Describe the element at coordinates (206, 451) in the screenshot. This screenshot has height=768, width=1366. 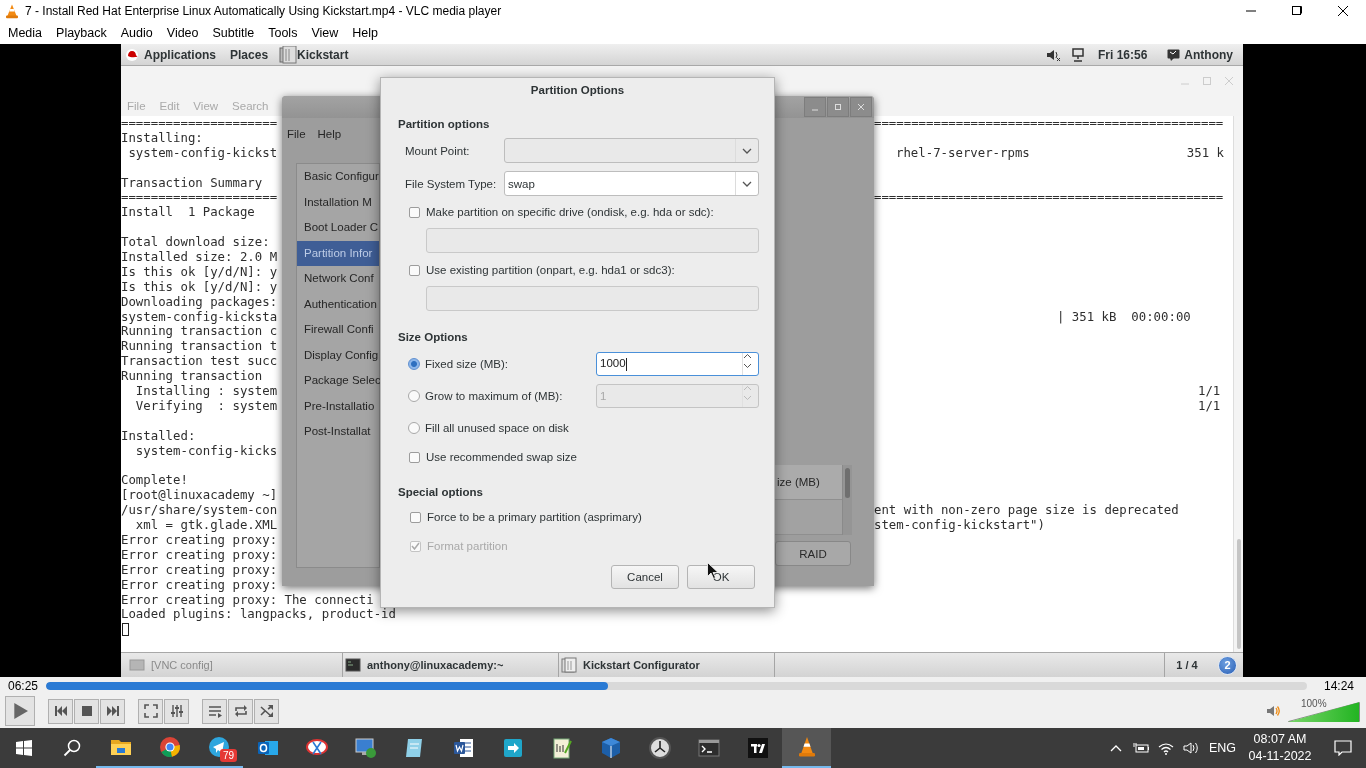
I see `terminal-line: system-config-kicks` at that location.